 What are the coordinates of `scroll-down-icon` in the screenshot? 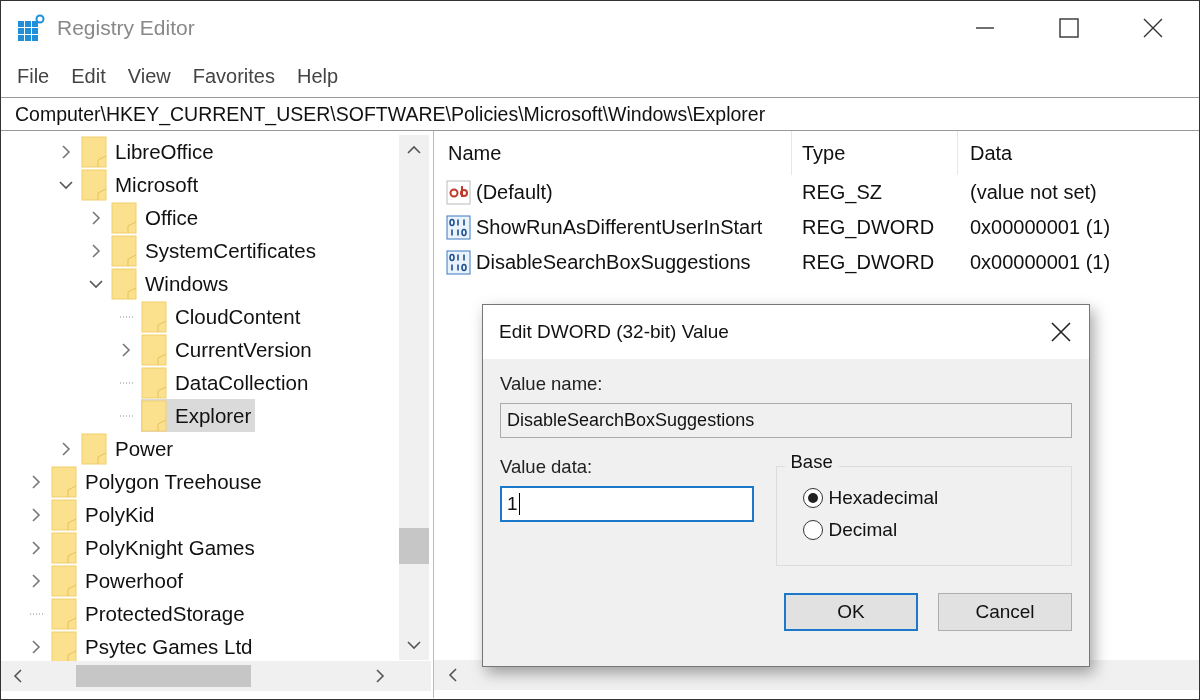 It's located at (414, 645).